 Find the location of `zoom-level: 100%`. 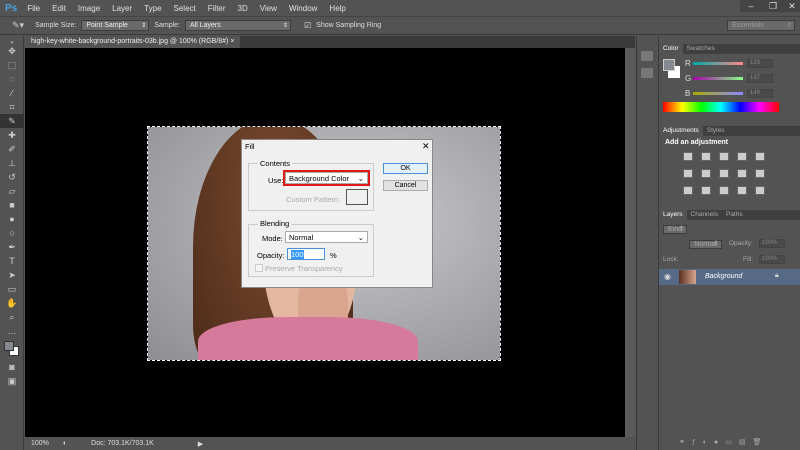

zoom-level: 100% is located at coordinates (40, 443).